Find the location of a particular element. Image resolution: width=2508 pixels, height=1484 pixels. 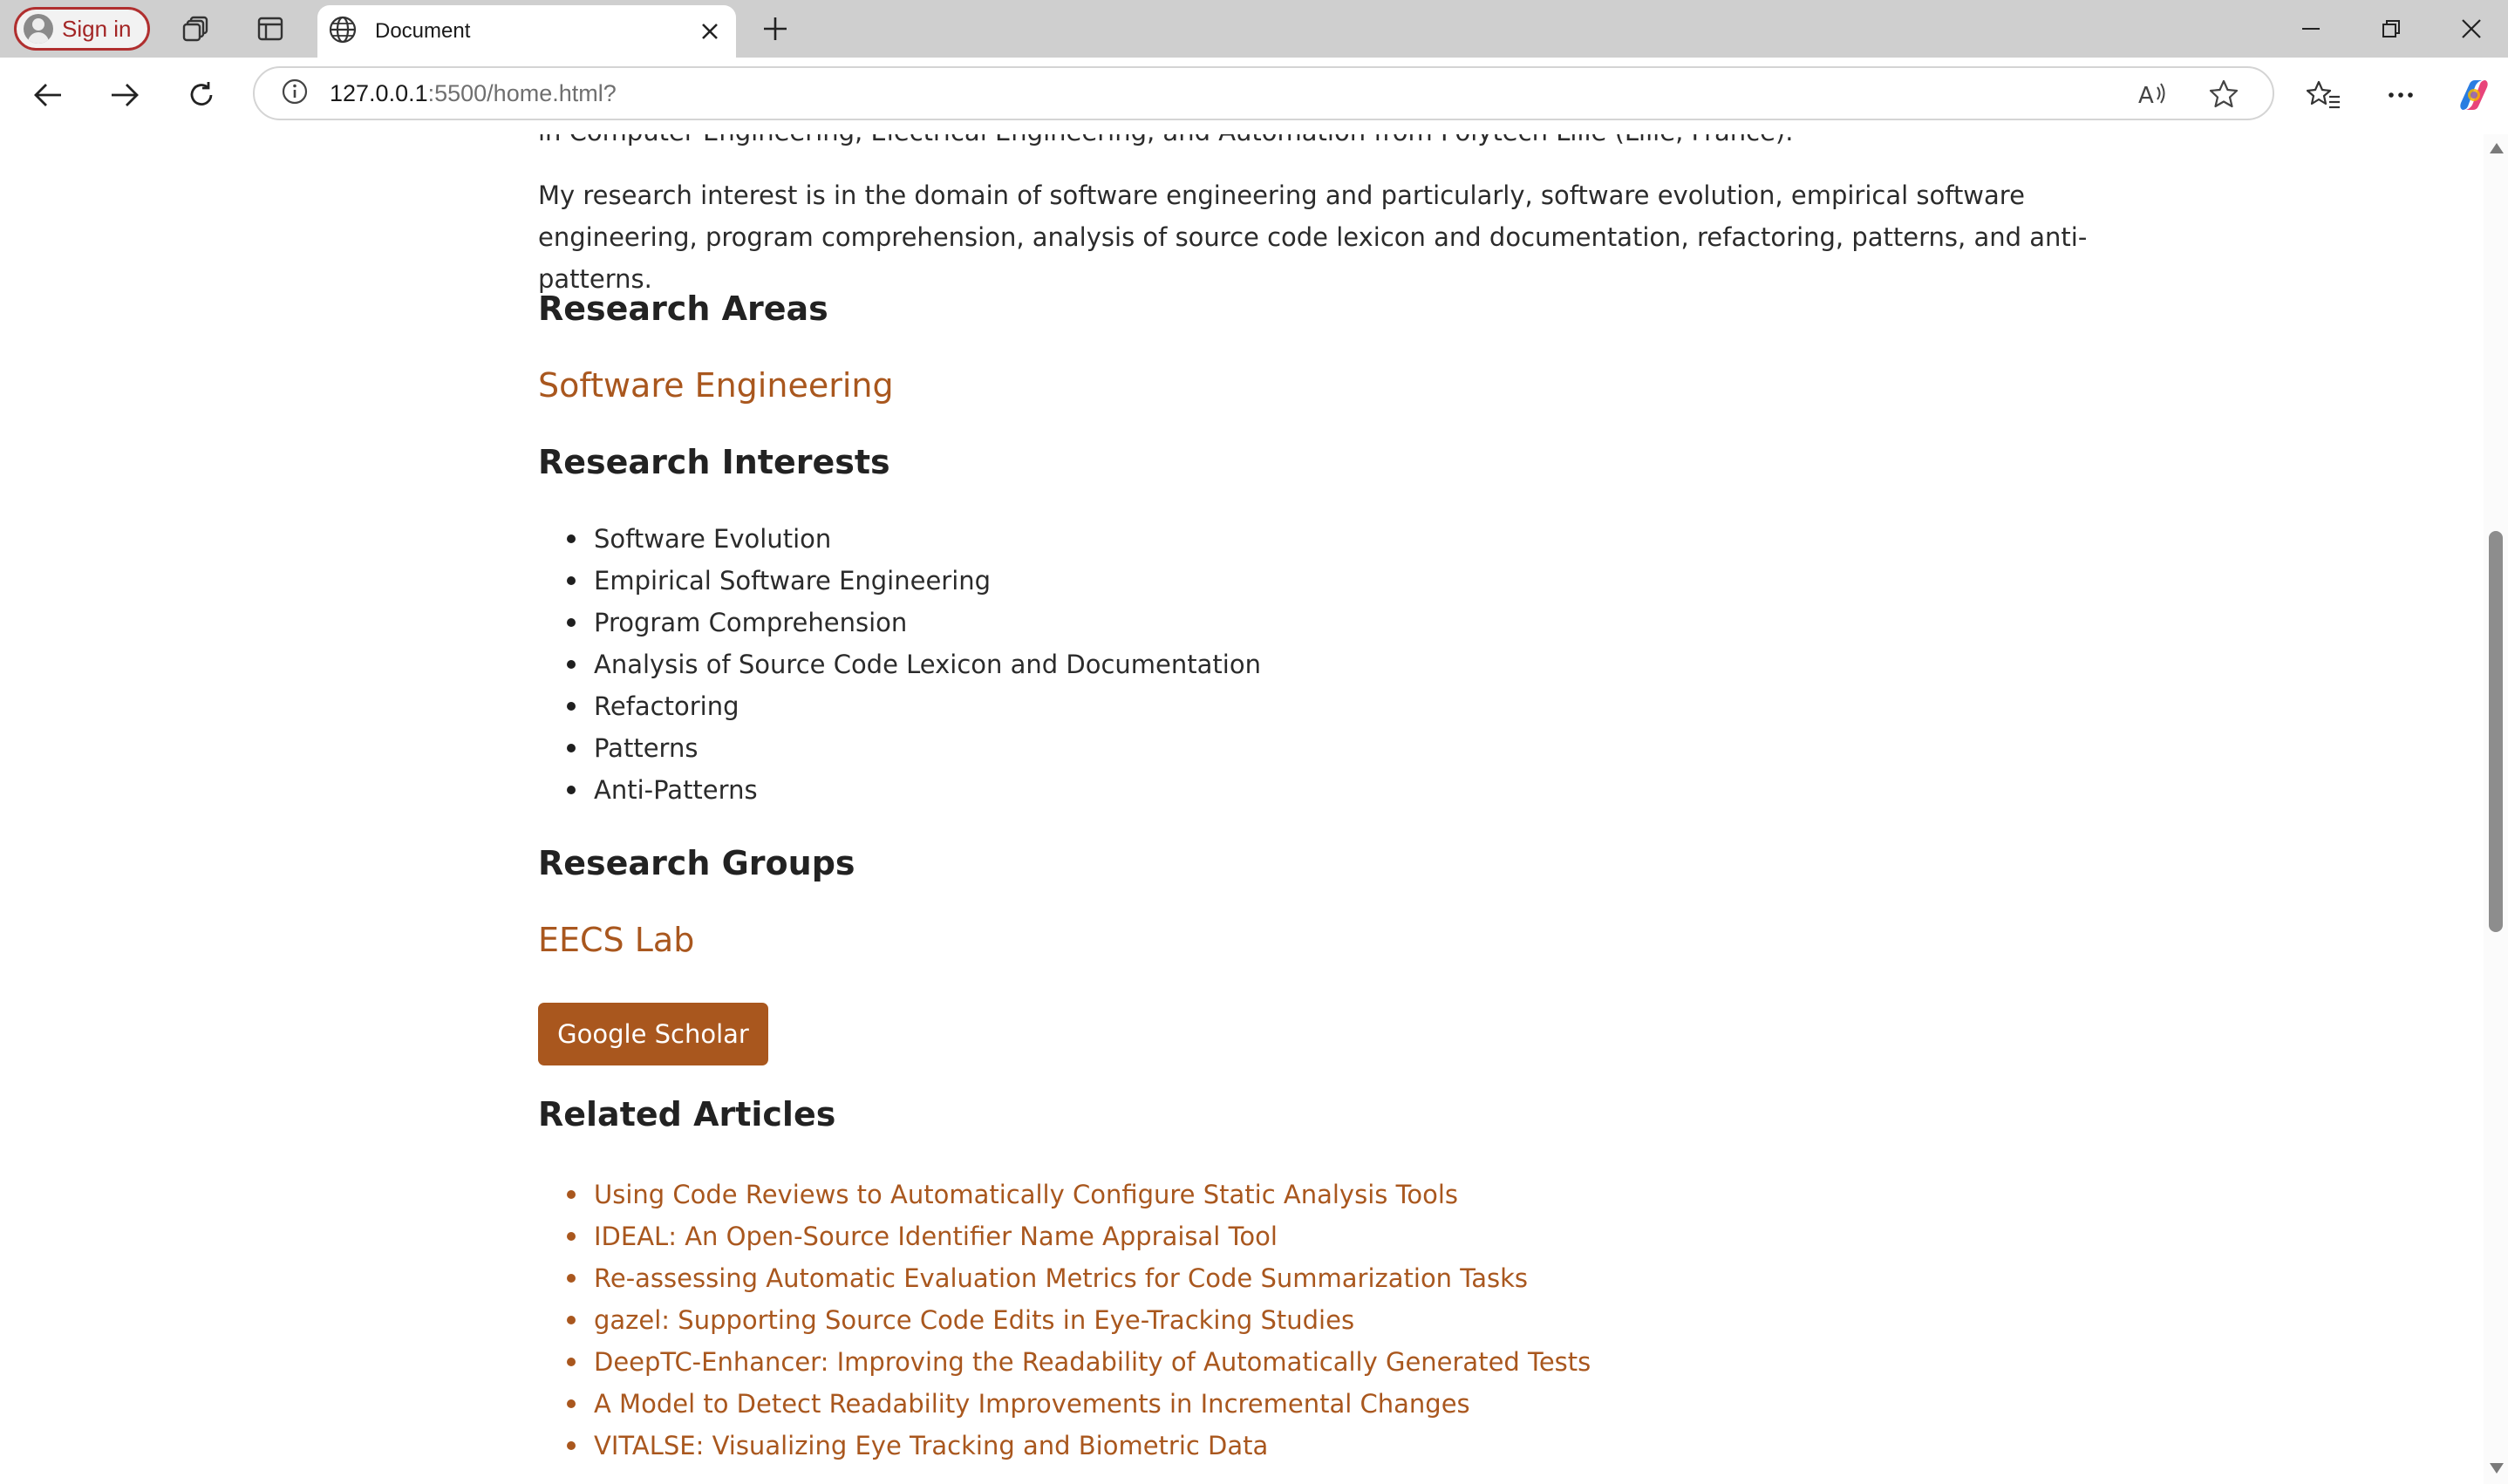

copilot-icon is located at coordinates (2474, 95).